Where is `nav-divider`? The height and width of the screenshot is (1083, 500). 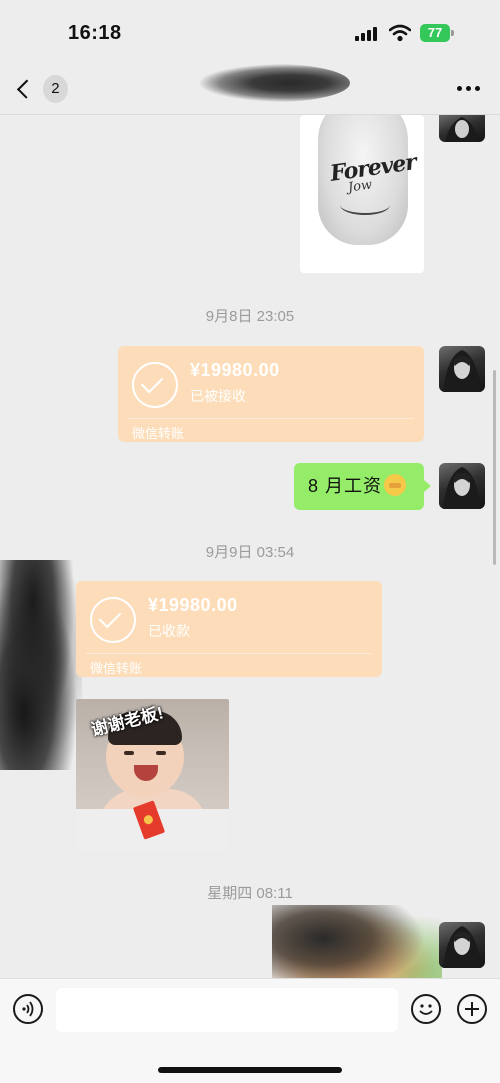 nav-divider is located at coordinates (250, 114).